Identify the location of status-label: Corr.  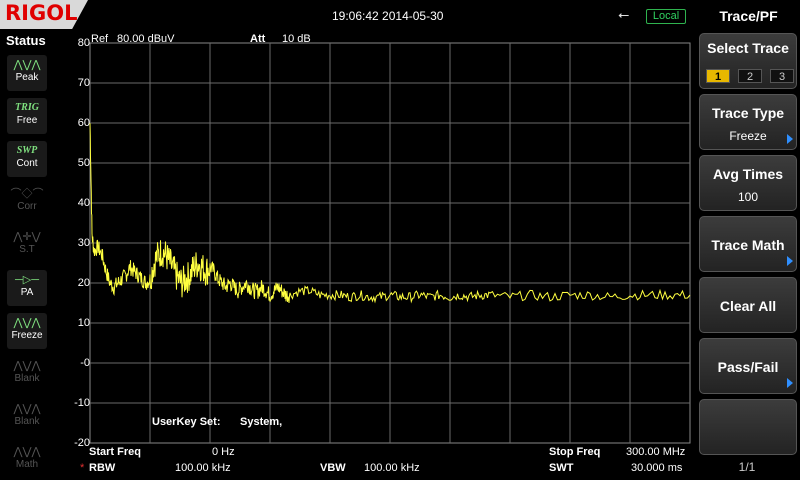
(27, 206).